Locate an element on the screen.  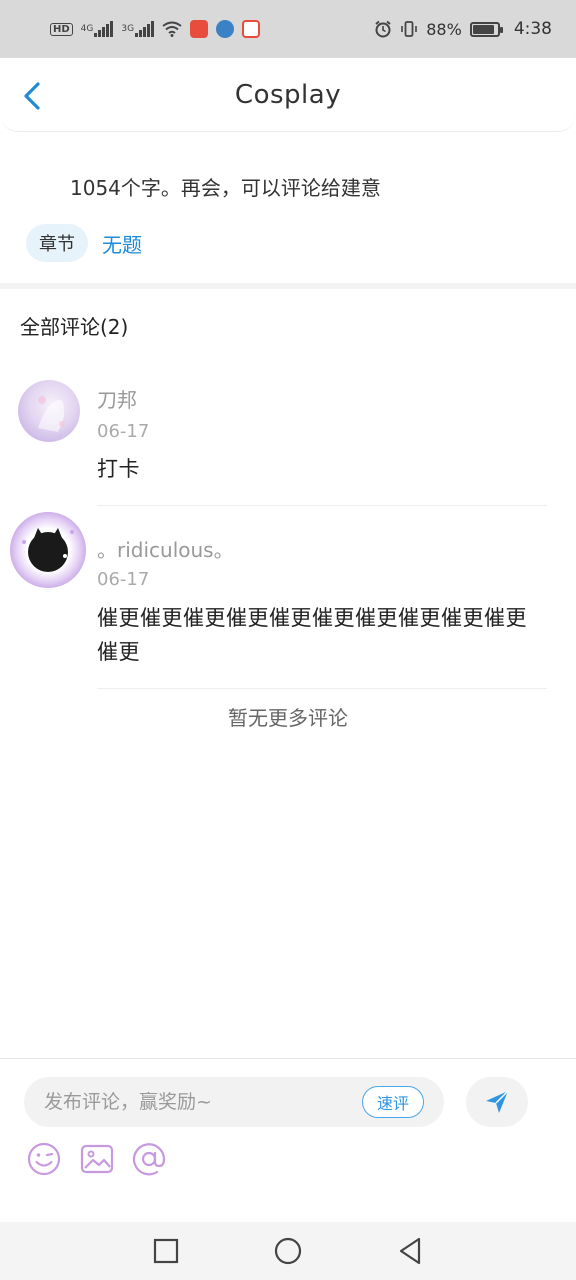
page-title: Cosplay is located at coordinates (288, 94).